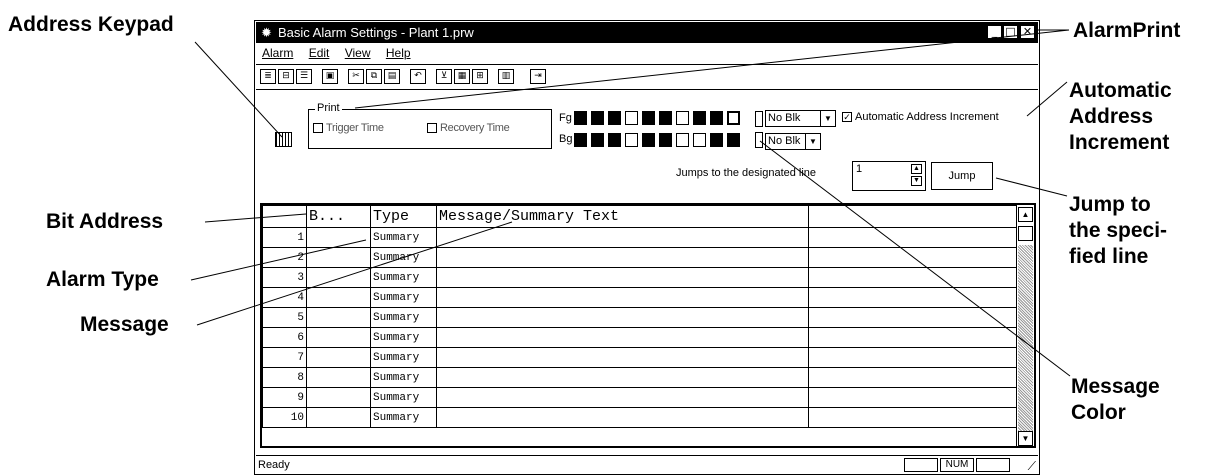 The image size is (1223, 476). What do you see at coordinates (916, 169) in the screenshot?
I see `spin-up-icon: ▲` at bounding box center [916, 169].